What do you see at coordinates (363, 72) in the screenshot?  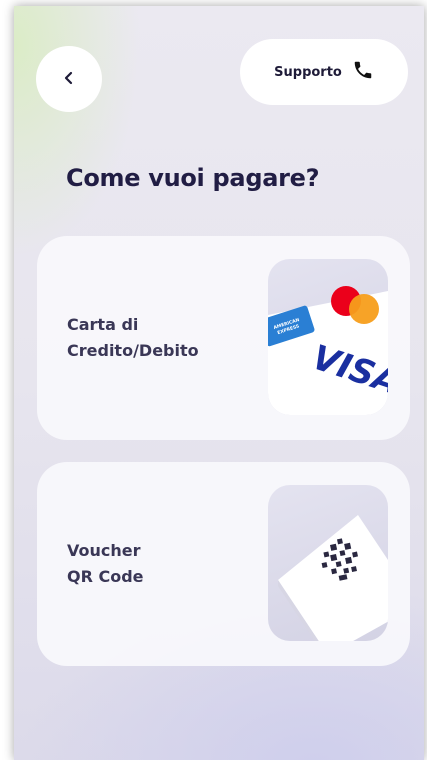 I see `phone-icon` at bounding box center [363, 72].